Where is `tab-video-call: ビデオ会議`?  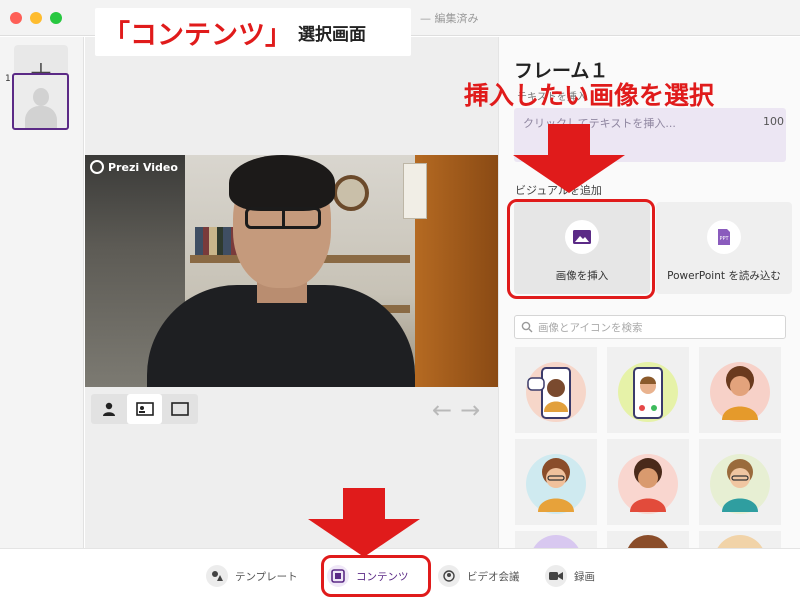 tab-video-call: ビデオ会議 is located at coordinates (479, 576).